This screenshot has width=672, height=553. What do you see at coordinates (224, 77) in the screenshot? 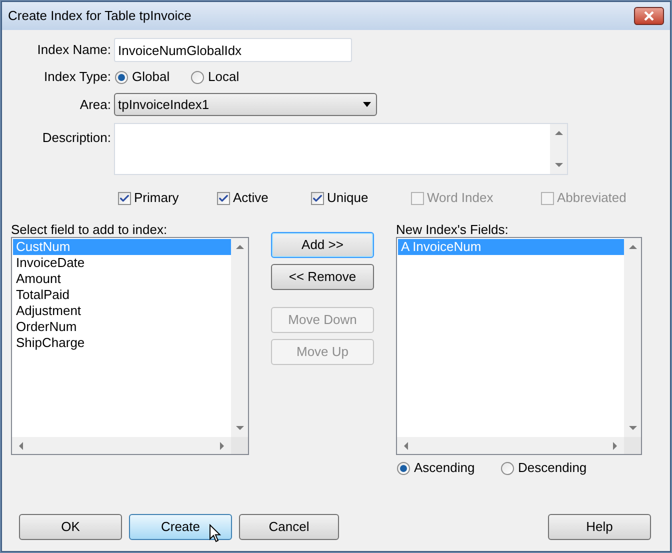
I see `radio-label: Local` at bounding box center [224, 77].